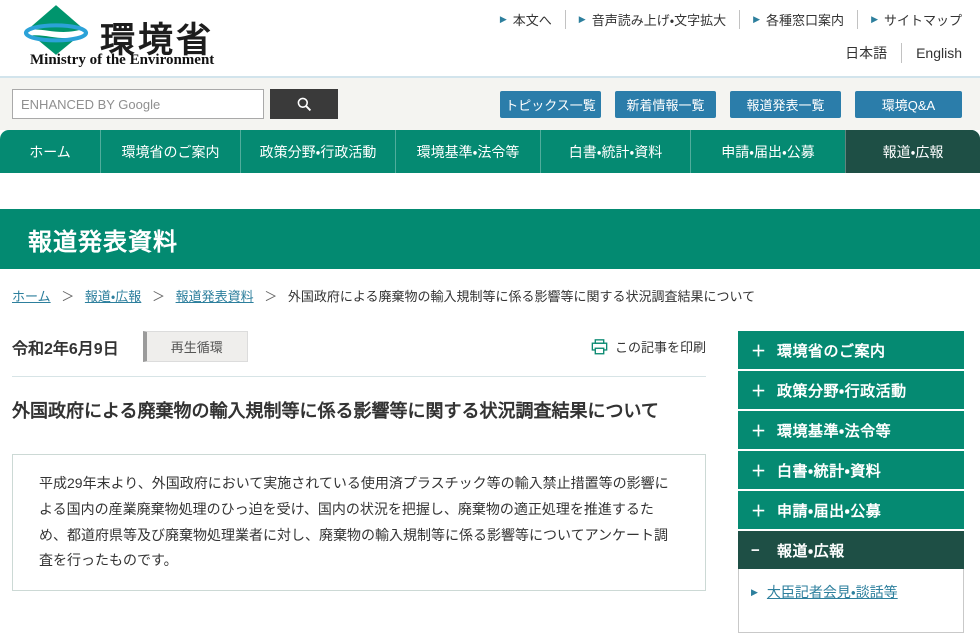  I want to click on logo-subtitle: Ministry of the Environment, so click(122, 60).